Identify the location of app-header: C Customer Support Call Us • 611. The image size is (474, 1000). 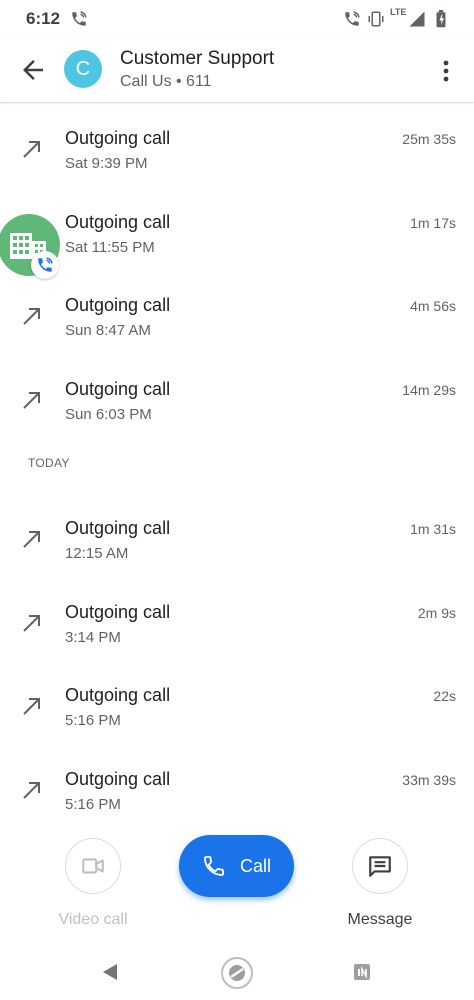
(237, 70).